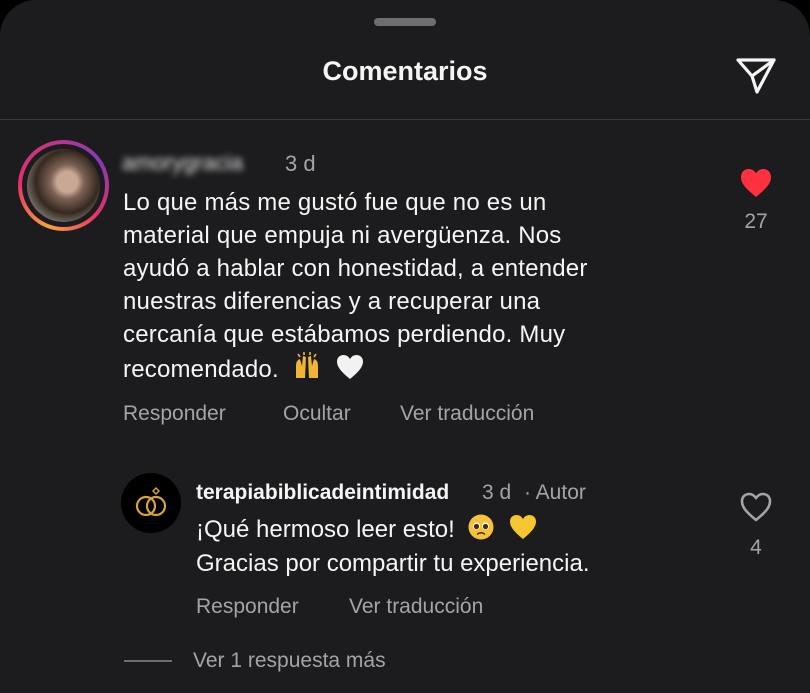 This screenshot has height=693, width=810. I want to click on page-title: Comentarios, so click(405, 71).